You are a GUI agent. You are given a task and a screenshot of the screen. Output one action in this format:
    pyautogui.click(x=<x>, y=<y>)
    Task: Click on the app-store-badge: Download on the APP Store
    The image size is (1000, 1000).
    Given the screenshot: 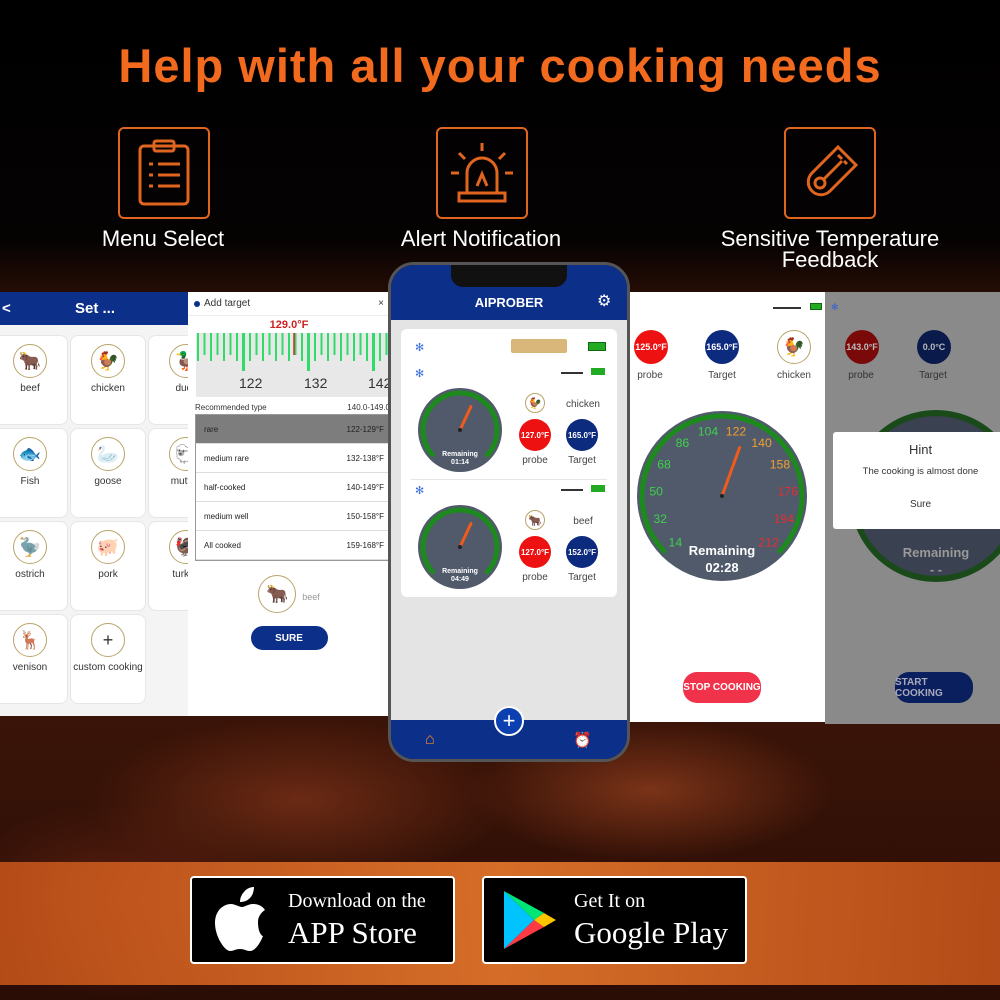 What is the action you would take?
    pyautogui.click(x=322, y=920)
    